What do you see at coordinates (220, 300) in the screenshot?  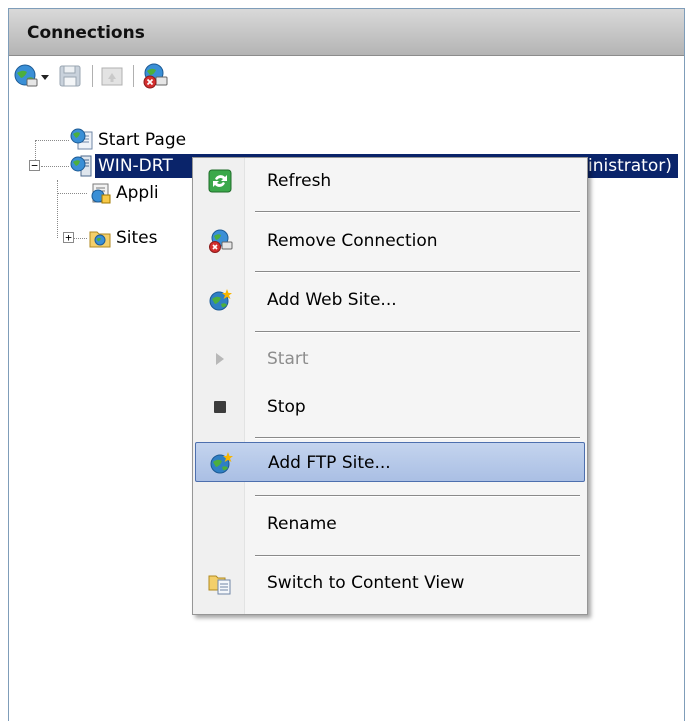 I see `add-web-site-icon` at bounding box center [220, 300].